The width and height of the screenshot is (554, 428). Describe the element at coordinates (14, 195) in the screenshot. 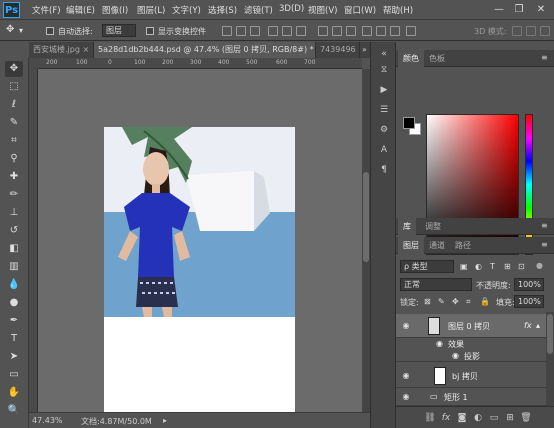

I see `brush-tool-icon: ✏` at that location.